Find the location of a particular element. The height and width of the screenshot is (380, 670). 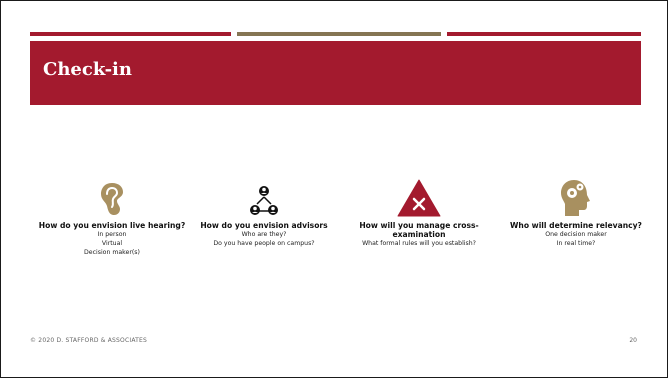

footer-copyright: © 2020 D. STAFFORD & ASSOCIATES is located at coordinates (89, 340).